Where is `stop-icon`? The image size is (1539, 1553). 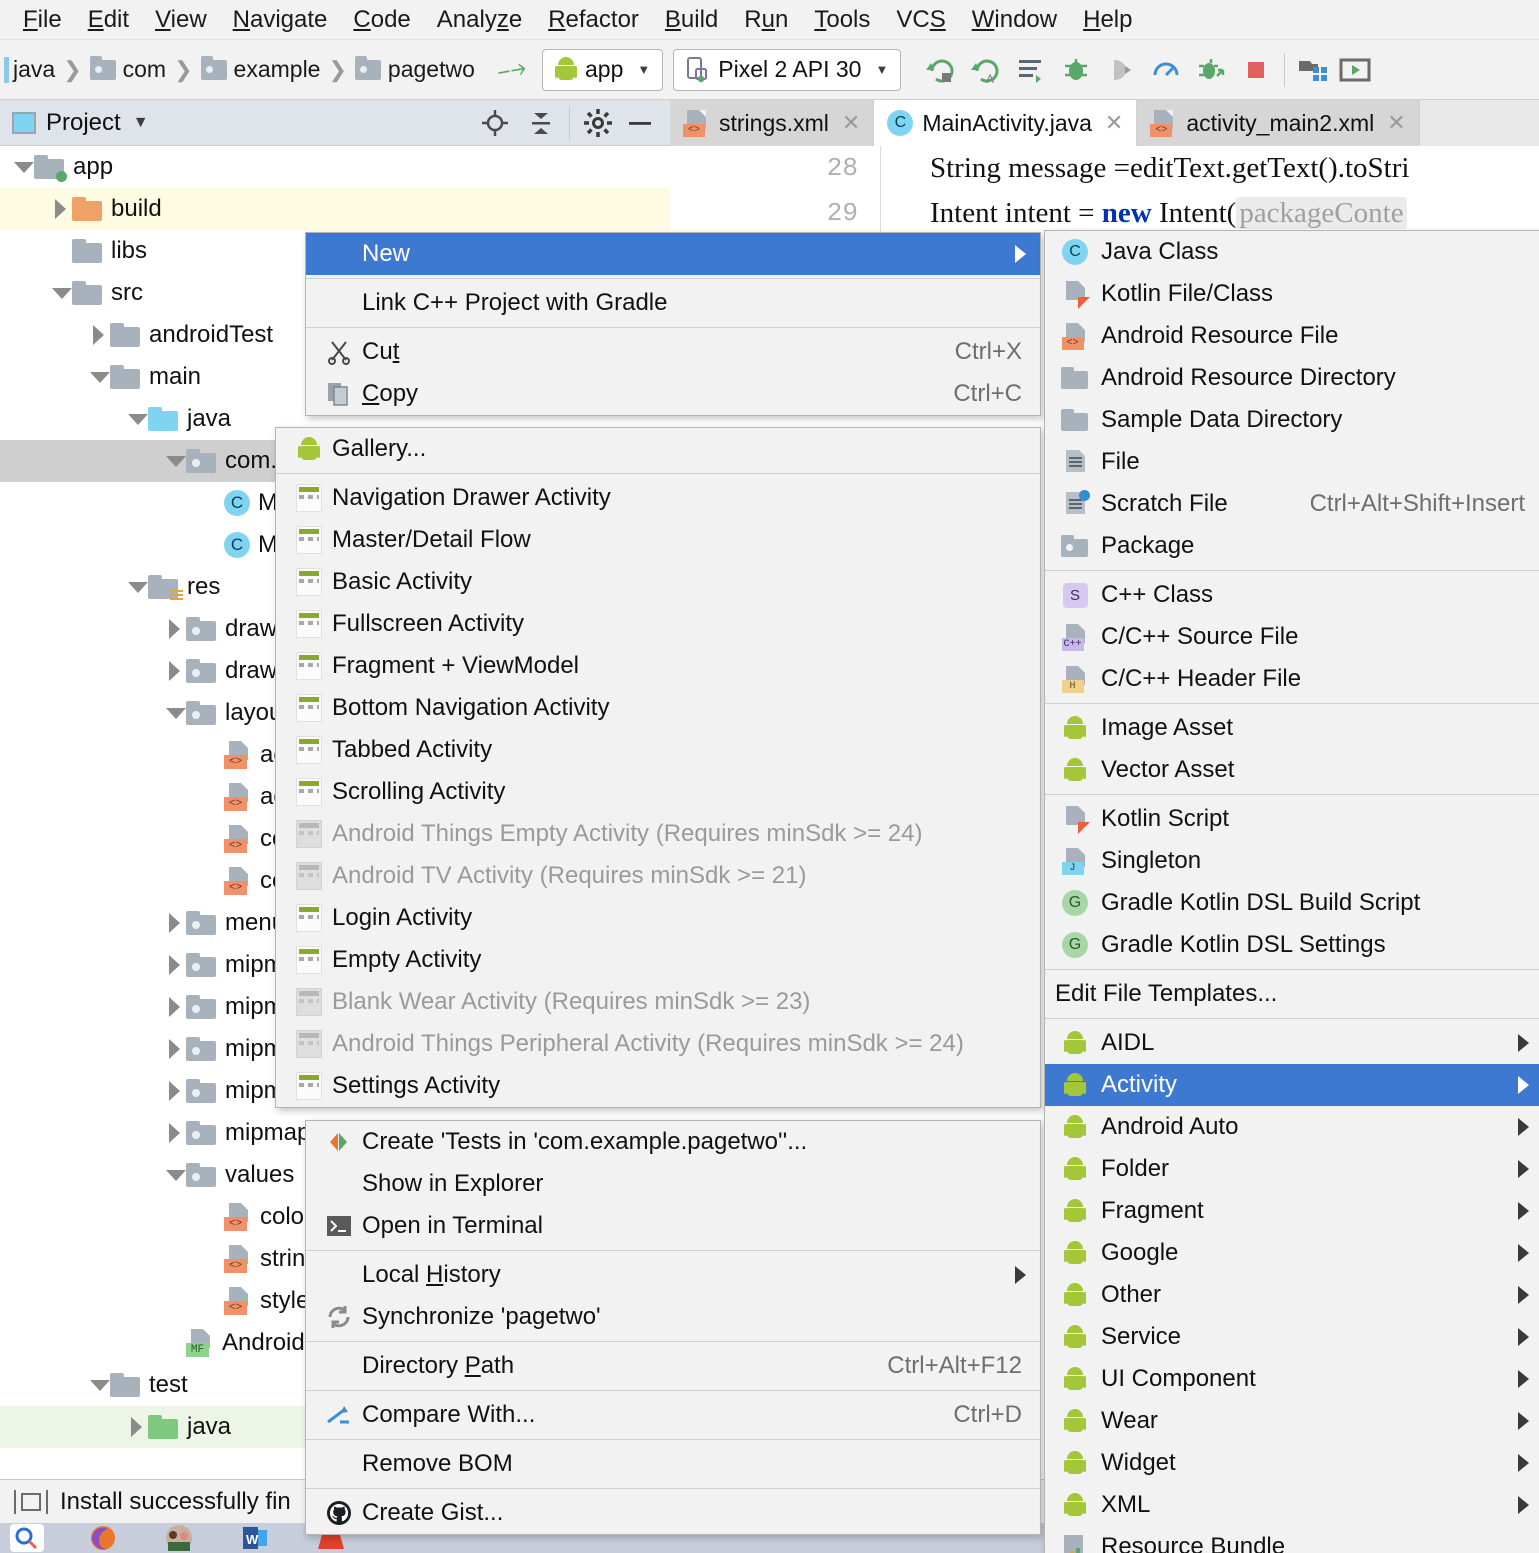
stop-icon is located at coordinates (1256, 70).